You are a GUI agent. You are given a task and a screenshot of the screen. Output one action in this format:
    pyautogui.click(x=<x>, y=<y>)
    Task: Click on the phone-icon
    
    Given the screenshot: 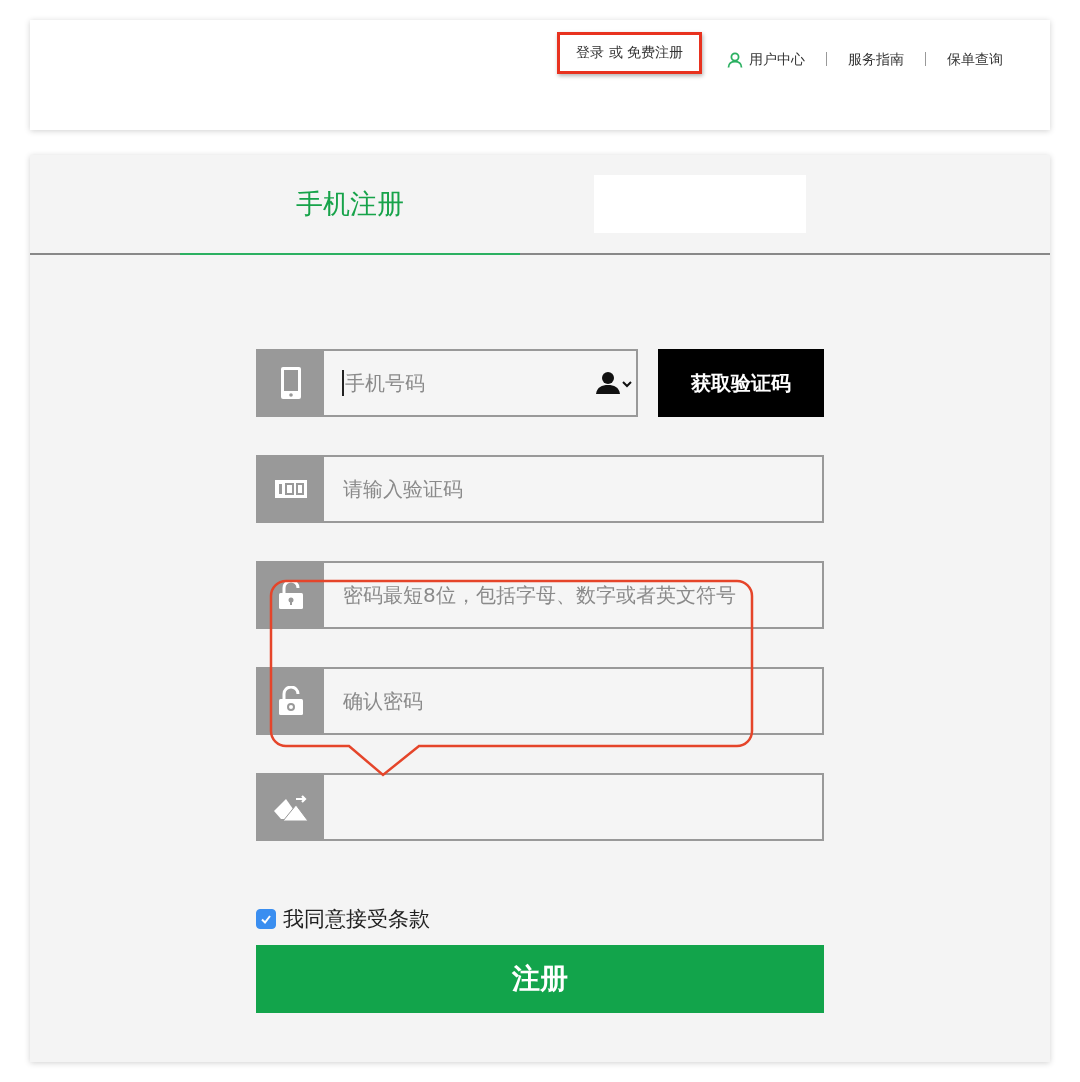 What is the action you would take?
    pyautogui.click(x=291, y=383)
    